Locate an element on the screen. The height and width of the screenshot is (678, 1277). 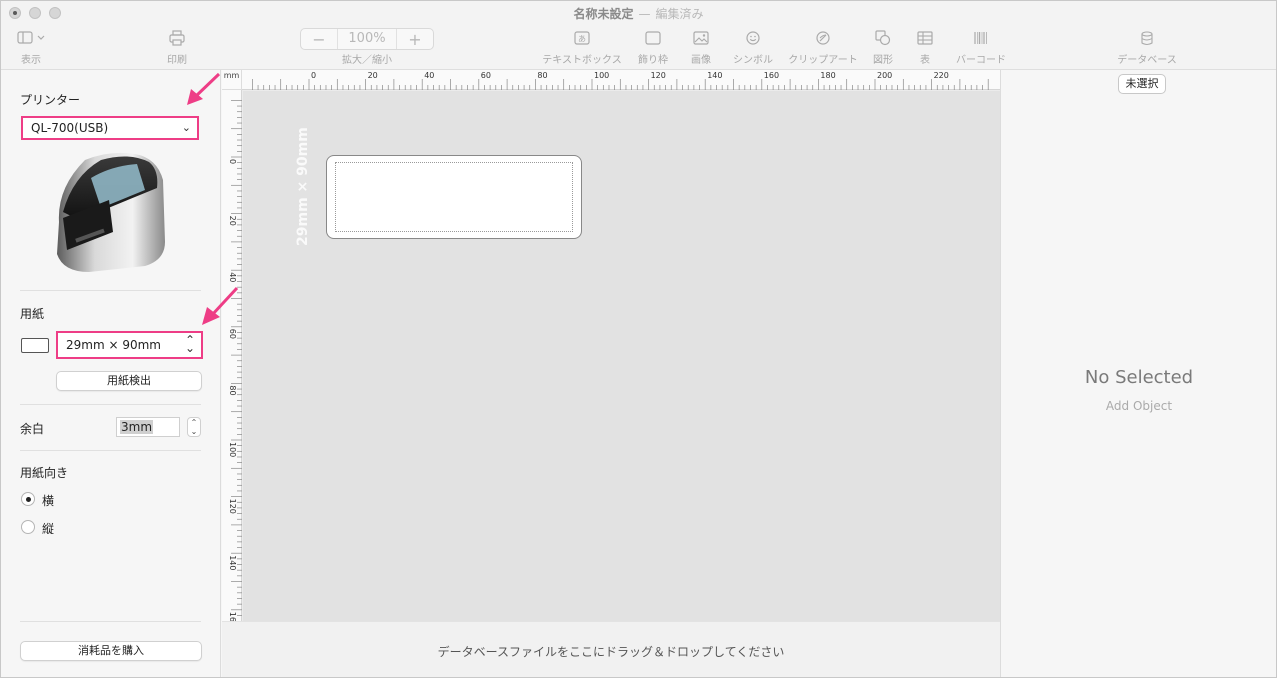
database-button: データベース is located at coordinates (1147, 47).